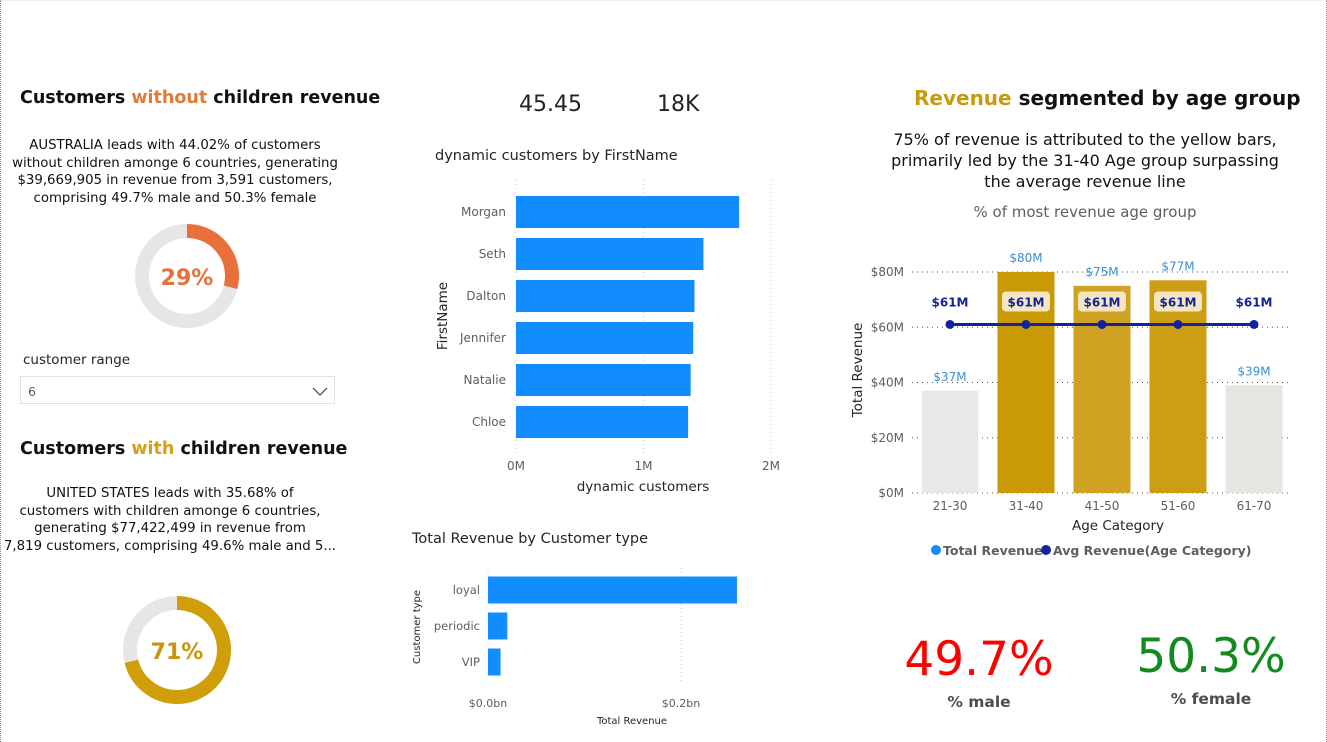 The width and height of the screenshot is (1327, 742). I want to click on x-tick-label: 61-70, so click(1254, 506).